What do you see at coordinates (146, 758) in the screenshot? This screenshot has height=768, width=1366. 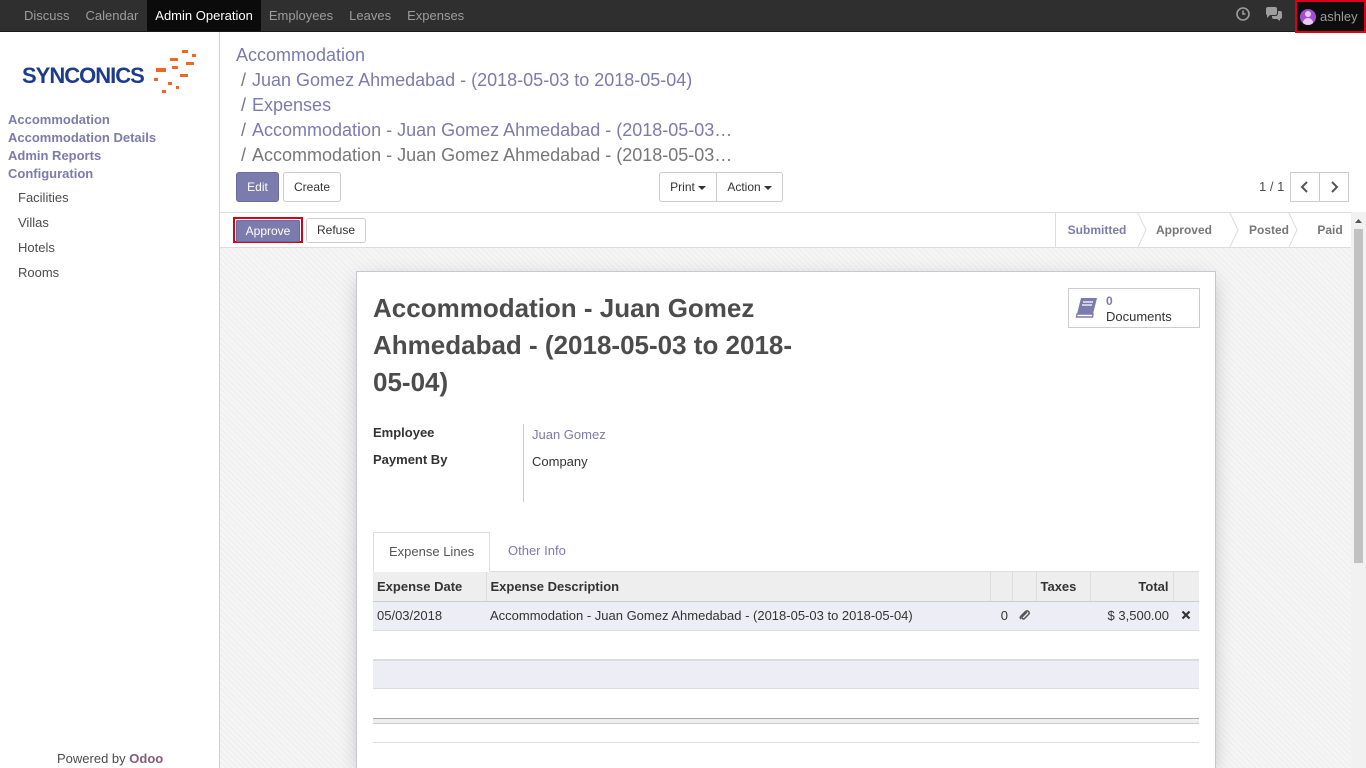 I see `odoo-link: Odoo` at bounding box center [146, 758].